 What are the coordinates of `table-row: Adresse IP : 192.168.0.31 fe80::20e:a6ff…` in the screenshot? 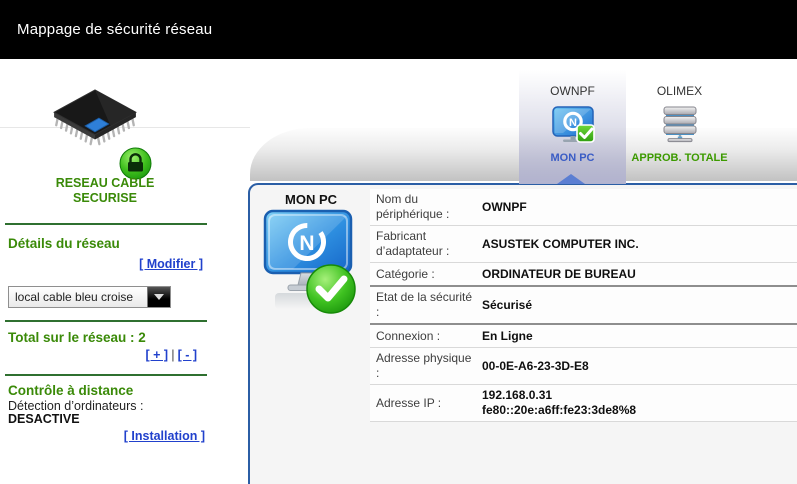 It's located at (583, 403).